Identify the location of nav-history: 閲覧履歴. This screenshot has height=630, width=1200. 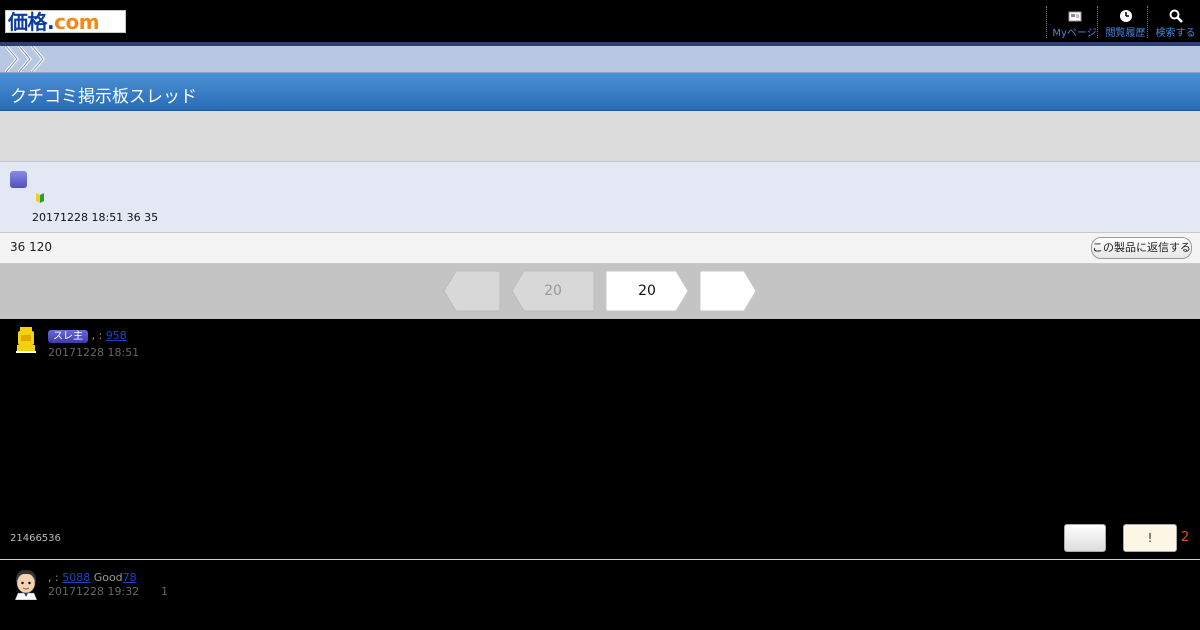
(1125, 22).